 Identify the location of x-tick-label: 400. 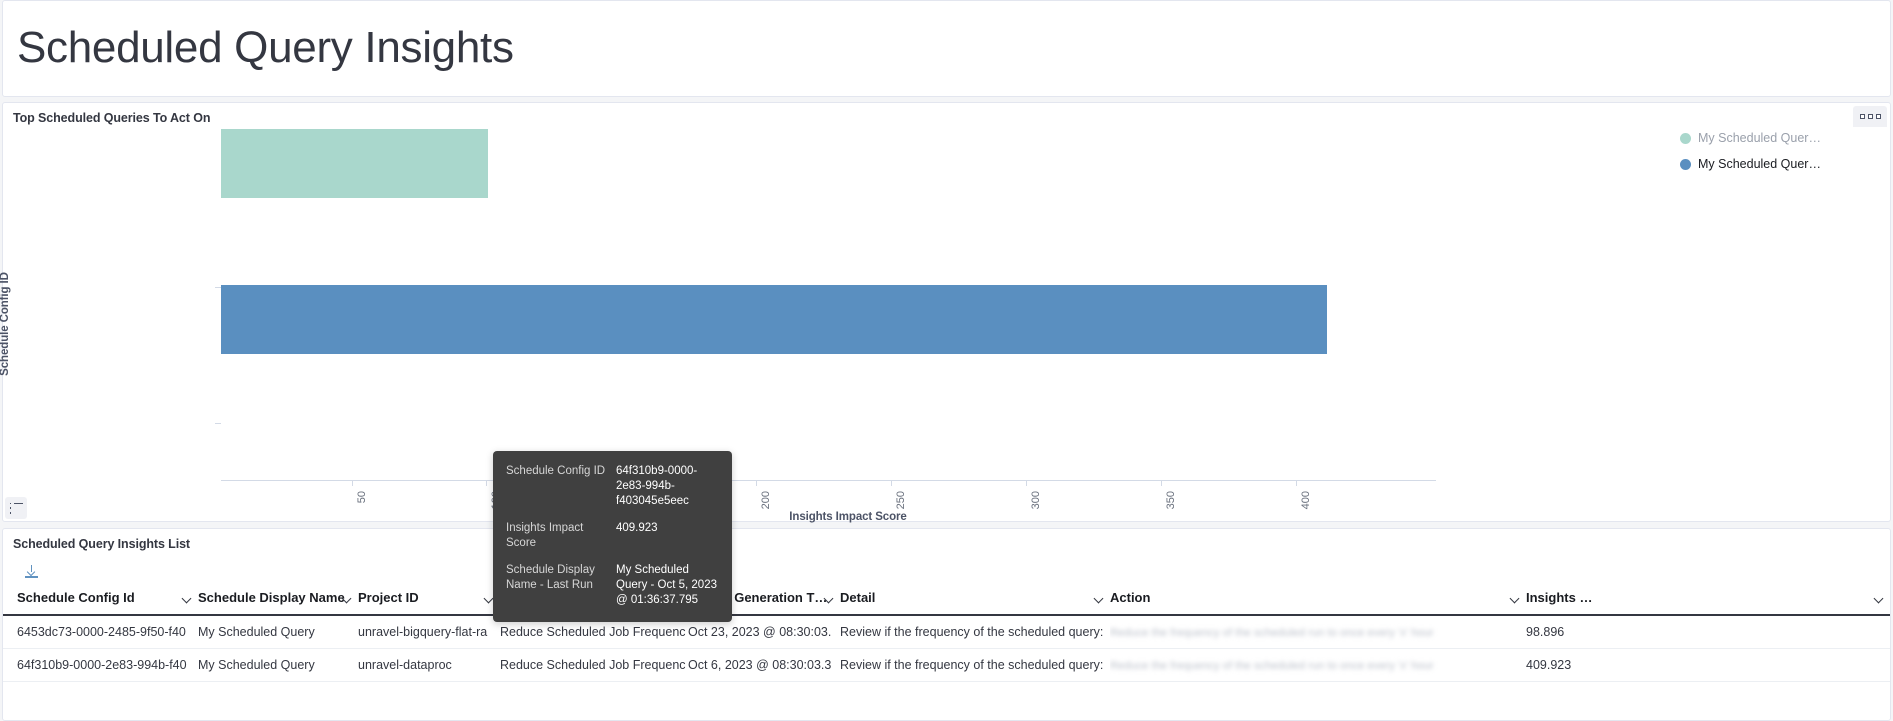
(1306, 500).